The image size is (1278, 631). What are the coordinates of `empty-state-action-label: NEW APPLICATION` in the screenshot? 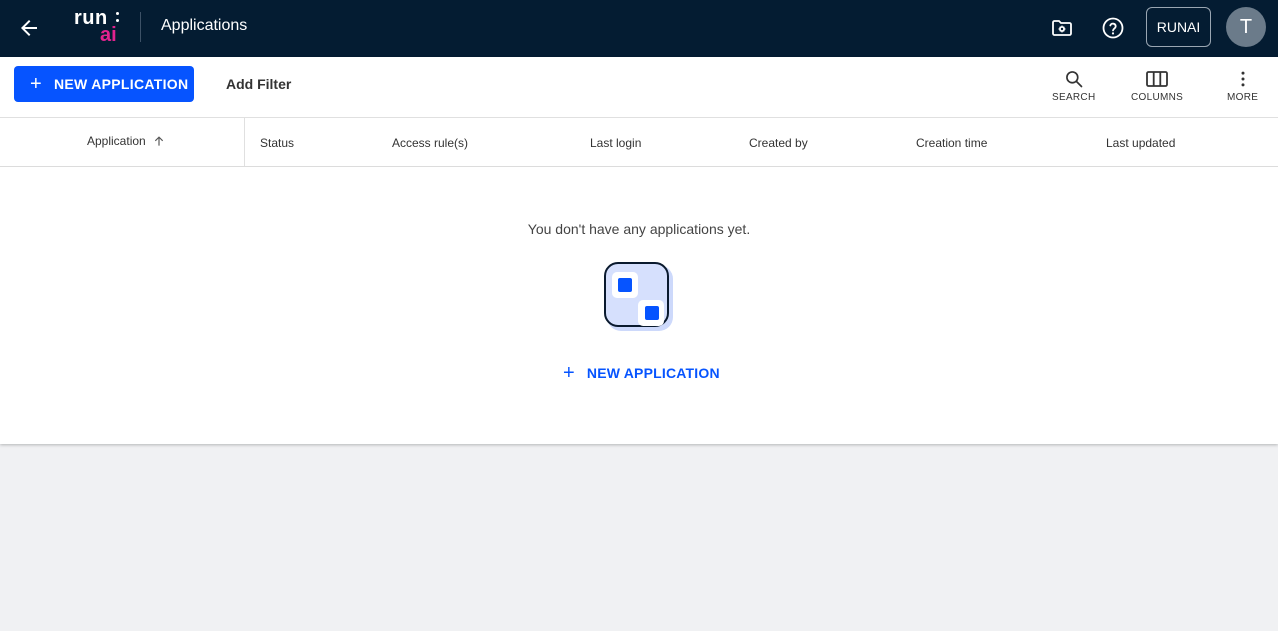 It's located at (653, 373).